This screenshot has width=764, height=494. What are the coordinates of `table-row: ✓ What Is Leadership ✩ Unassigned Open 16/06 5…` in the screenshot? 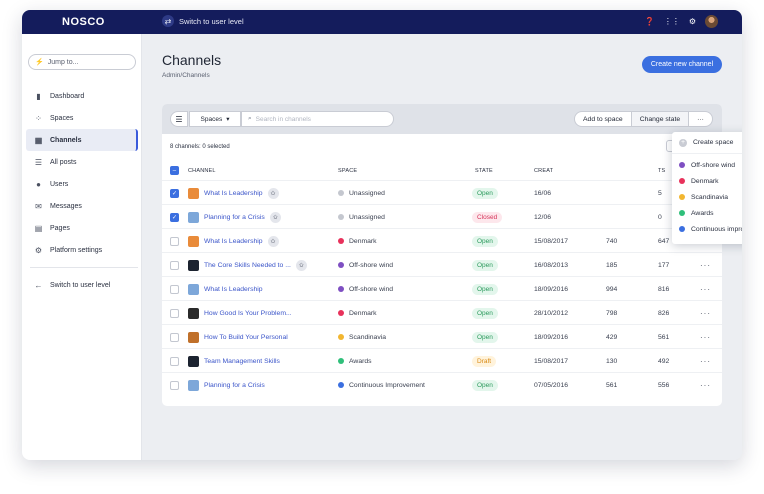 It's located at (442, 192).